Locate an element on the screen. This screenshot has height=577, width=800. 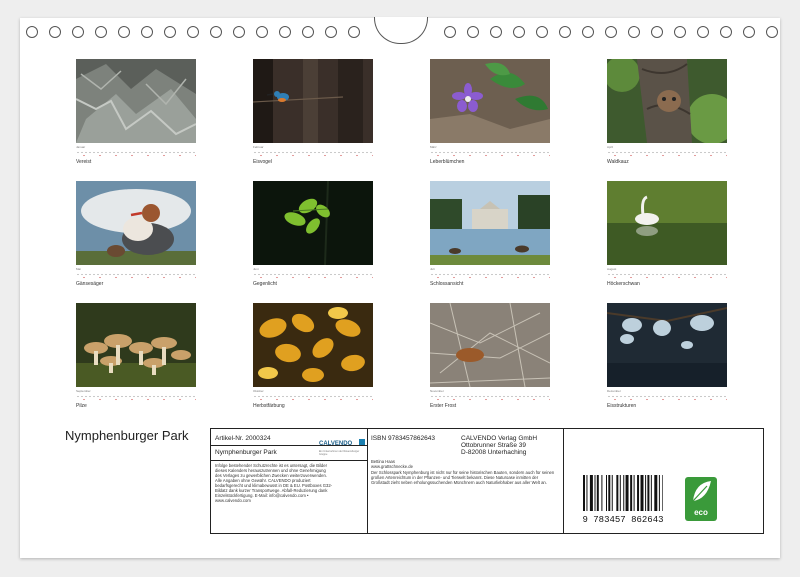
month-label: September is located at coordinates (83, 391).